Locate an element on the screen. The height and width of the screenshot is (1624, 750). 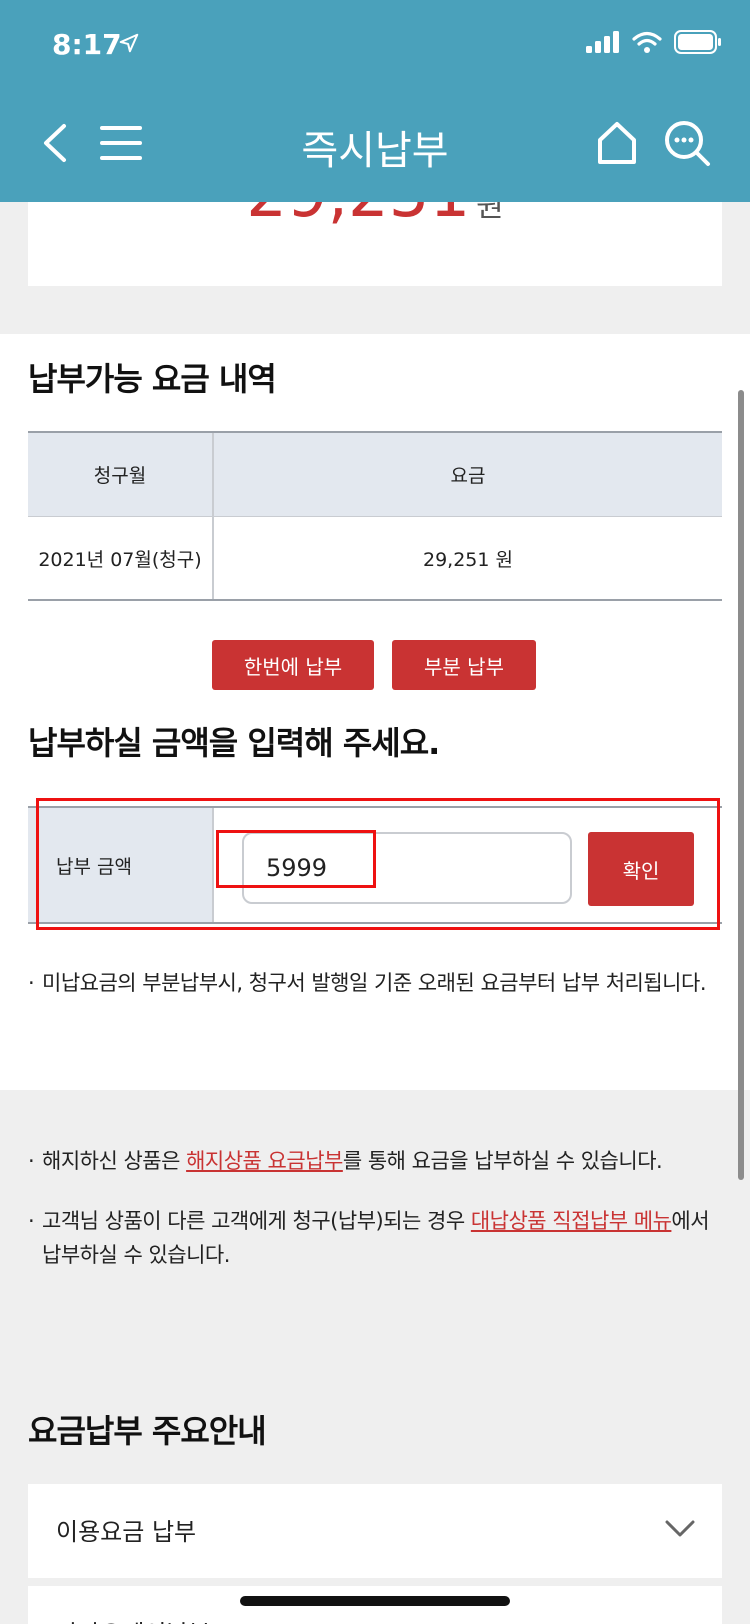
note-text: 를 통해 요금을 납부하실 수 있습니다. is located at coordinates (502, 1161).